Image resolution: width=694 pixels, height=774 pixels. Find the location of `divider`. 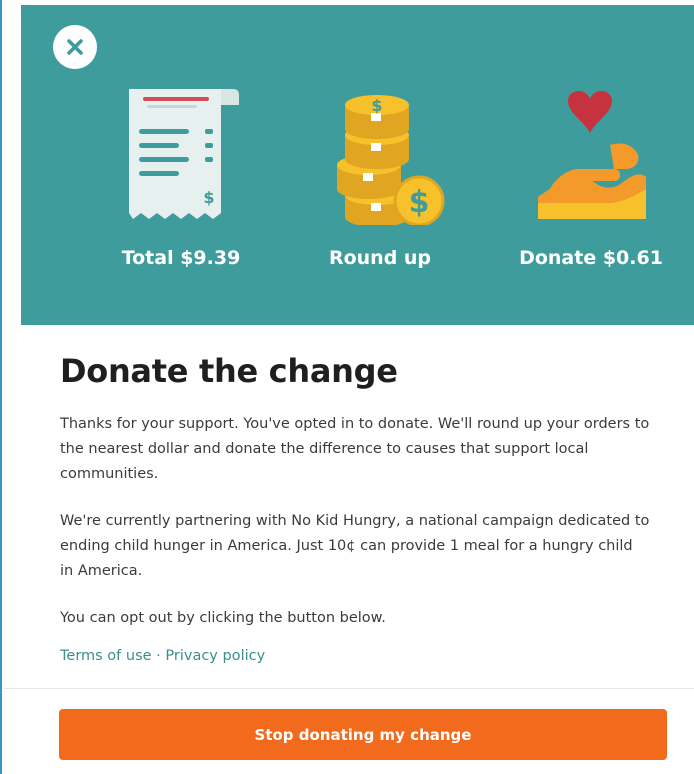

divider is located at coordinates (349, 688).